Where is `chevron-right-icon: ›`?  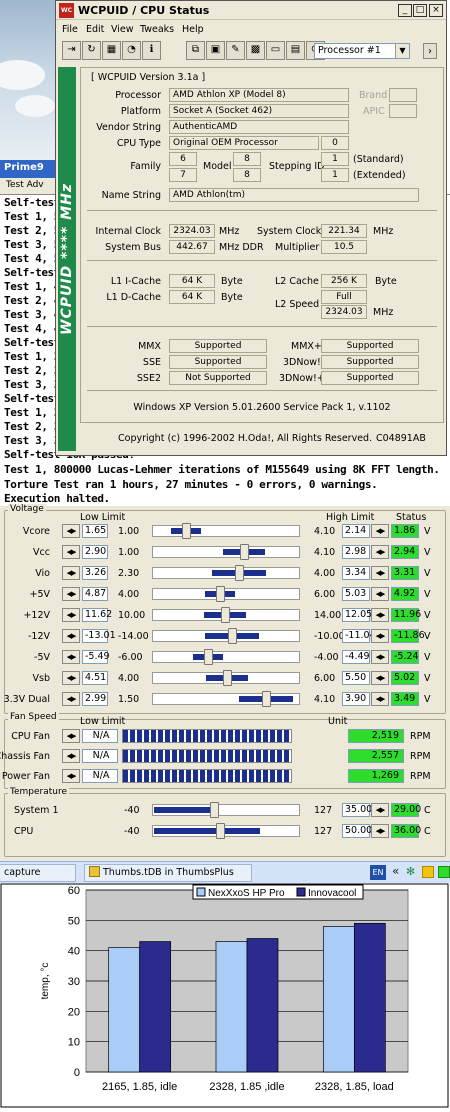 chevron-right-icon: › is located at coordinates (430, 51).